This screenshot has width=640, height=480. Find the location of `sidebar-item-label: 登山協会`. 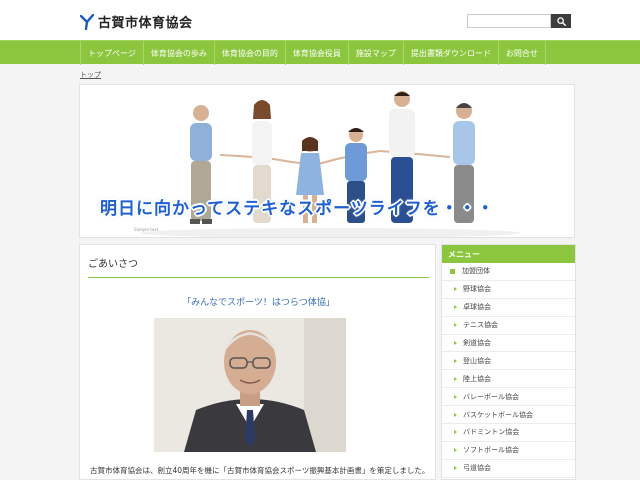

sidebar-item-label: 登山協会 is located at coordinates (477, 360).